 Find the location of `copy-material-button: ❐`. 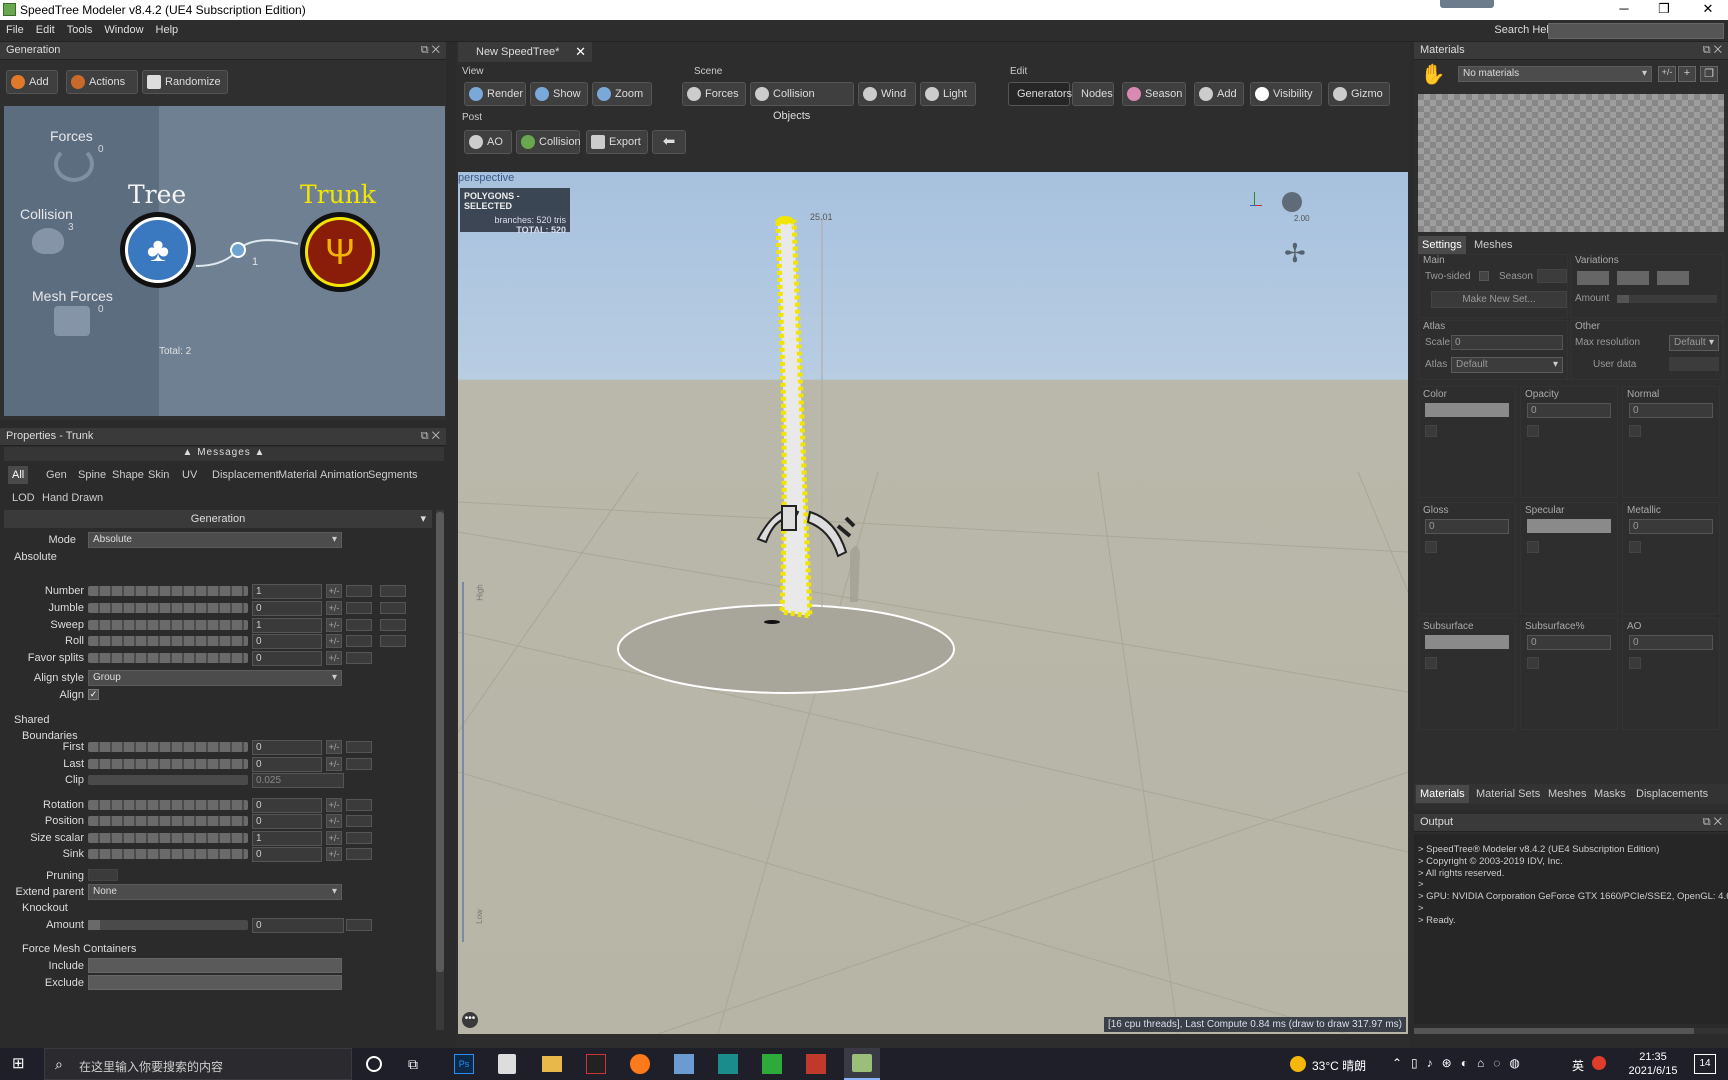

copy-material-button: ❐ is located at coordinates (1709, 74).